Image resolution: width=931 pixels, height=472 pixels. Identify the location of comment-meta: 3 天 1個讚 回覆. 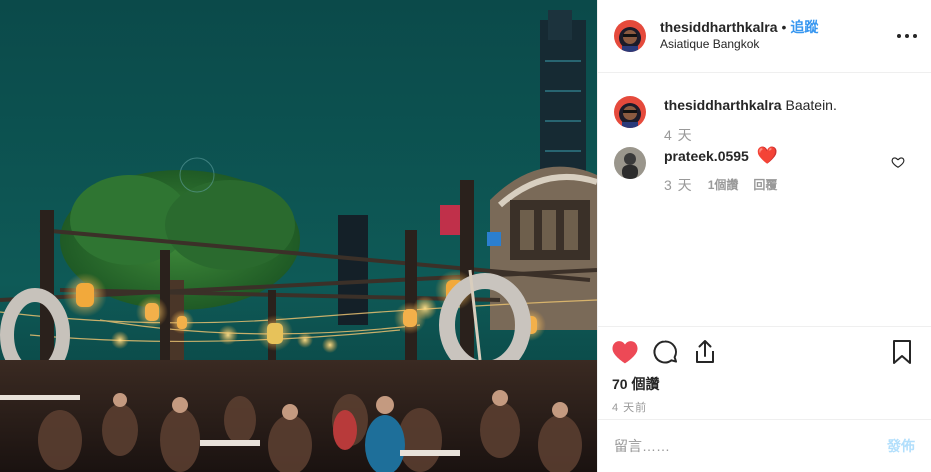
(721, 185).